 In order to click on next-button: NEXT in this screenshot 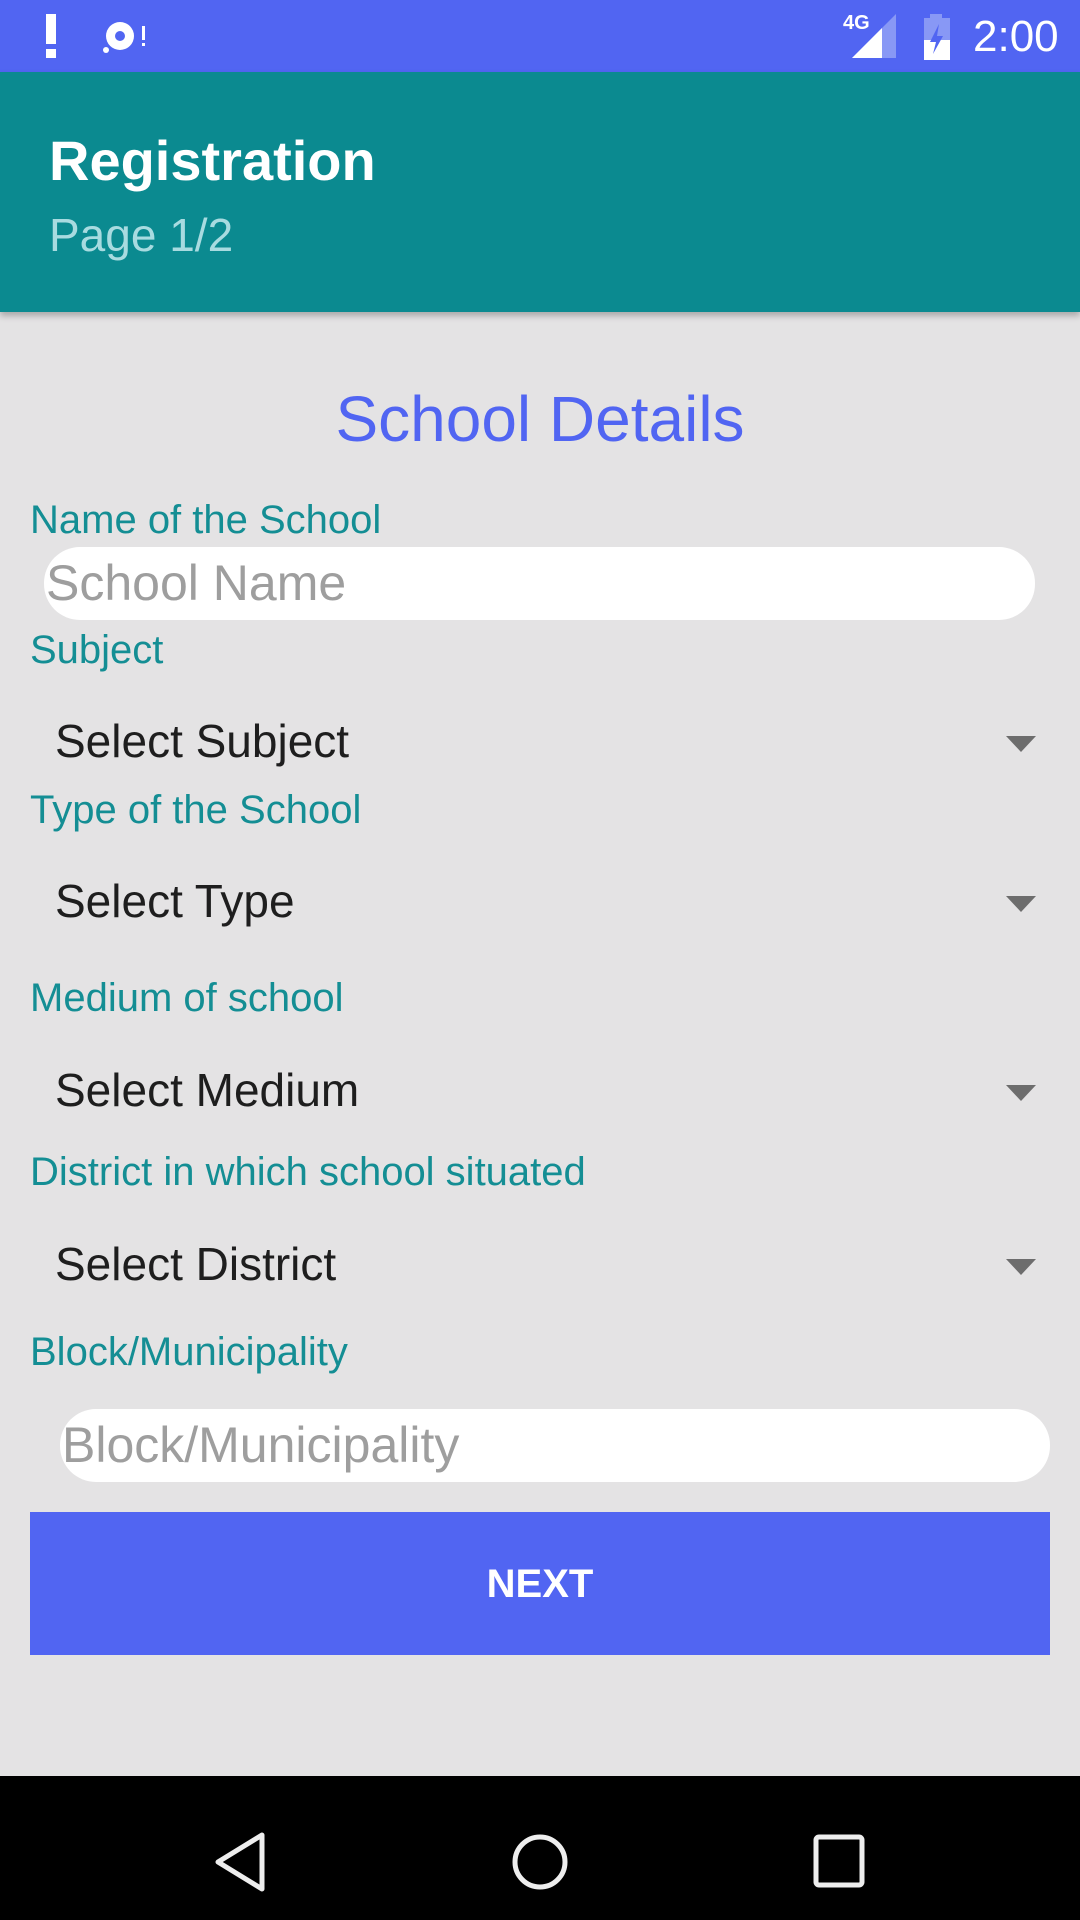, I will do `click(540, 1583)`.